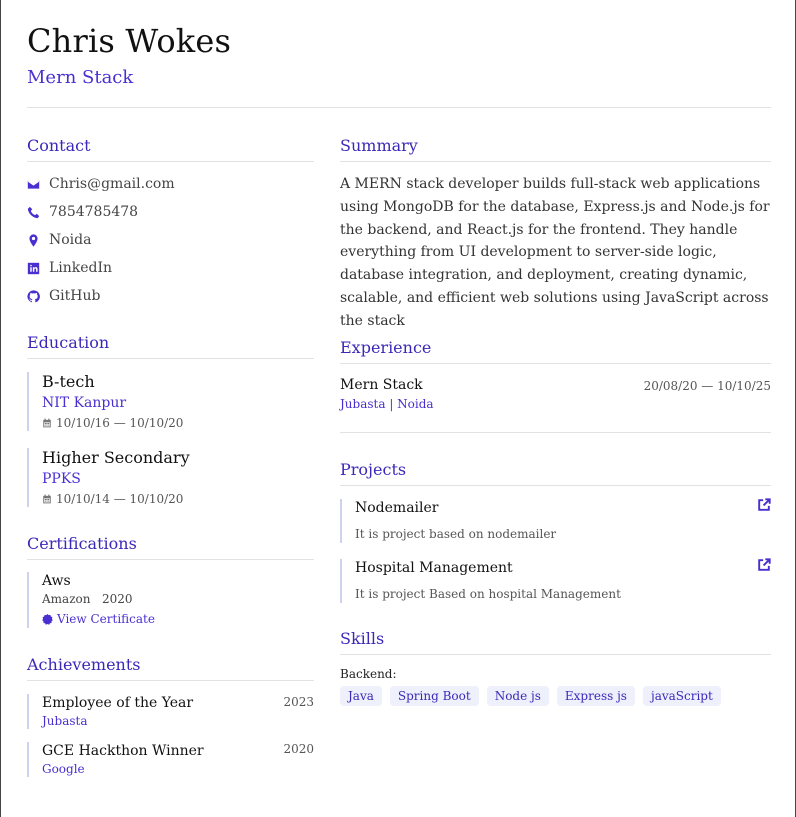 The image size is (796, 817). Describe the element at coordinates (33, 295) in the screenshot. I see `github-icon` at that location.